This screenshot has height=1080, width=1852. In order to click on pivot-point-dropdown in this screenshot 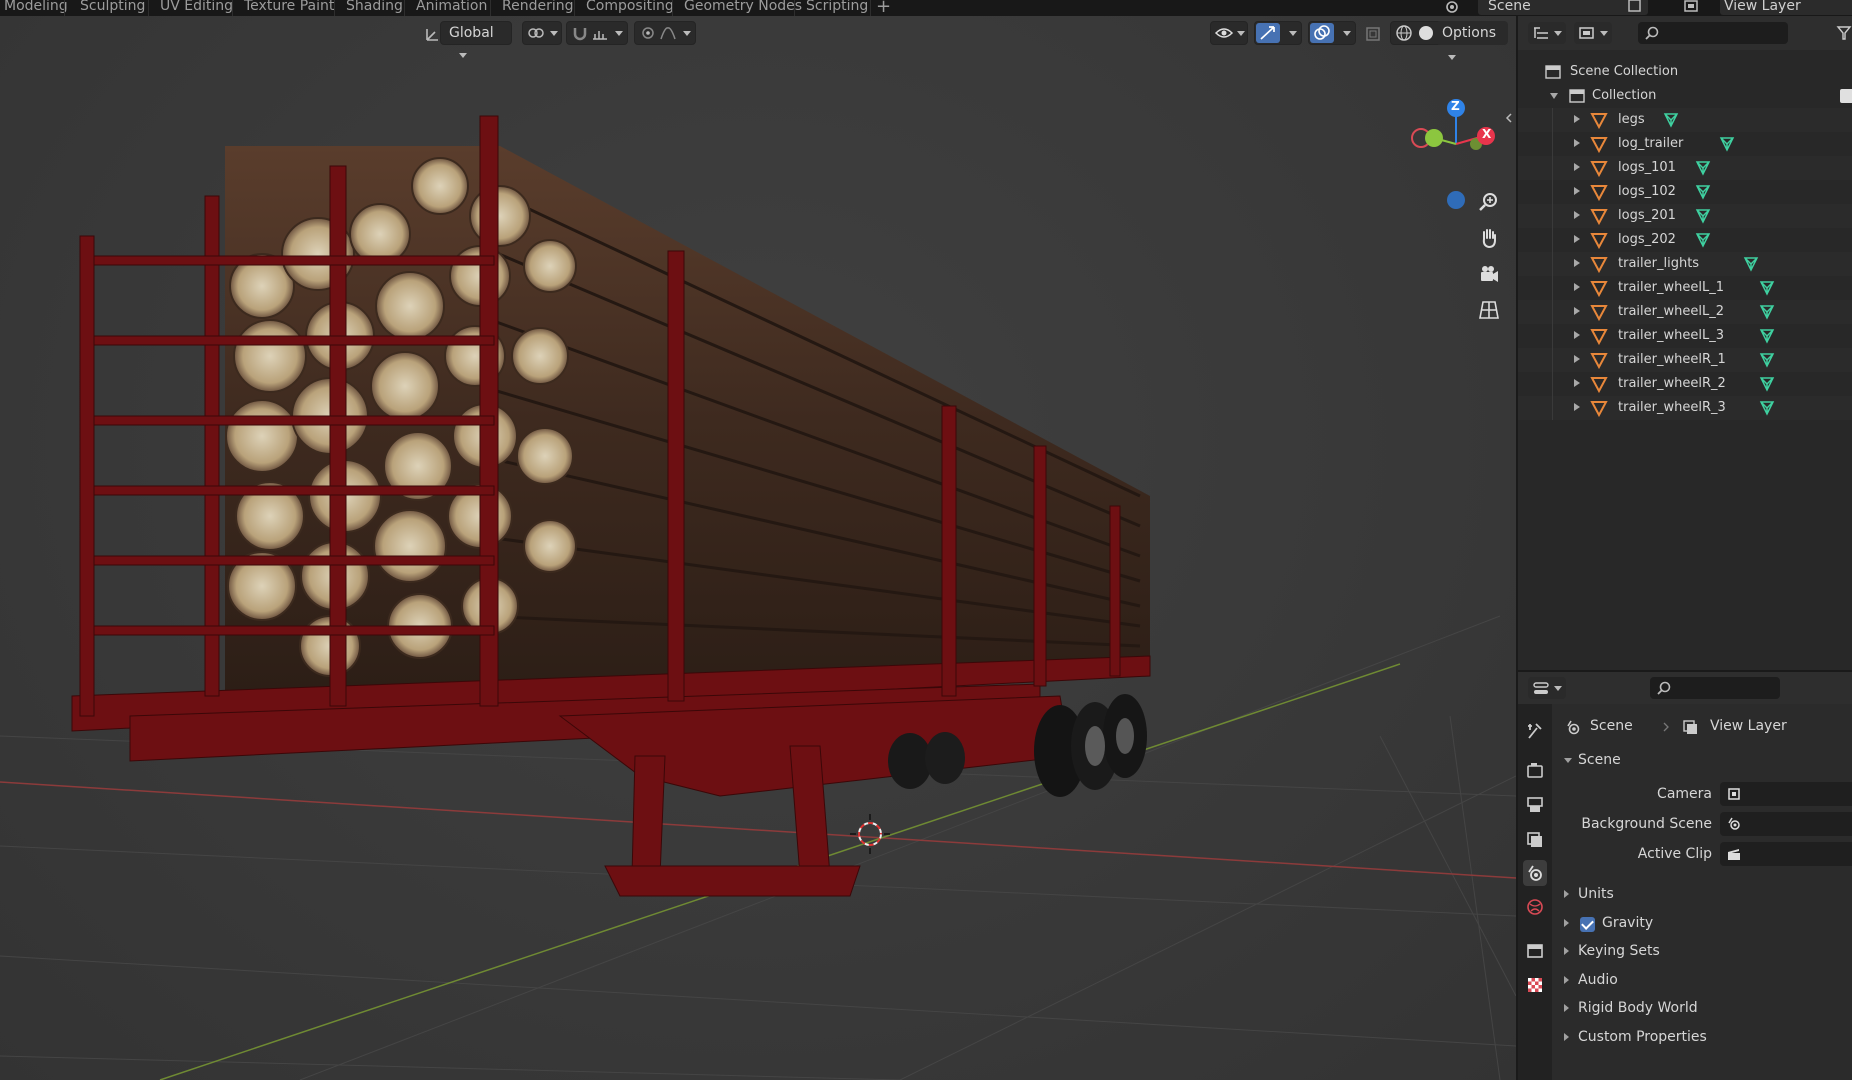, I will do `click(542, 33)`.